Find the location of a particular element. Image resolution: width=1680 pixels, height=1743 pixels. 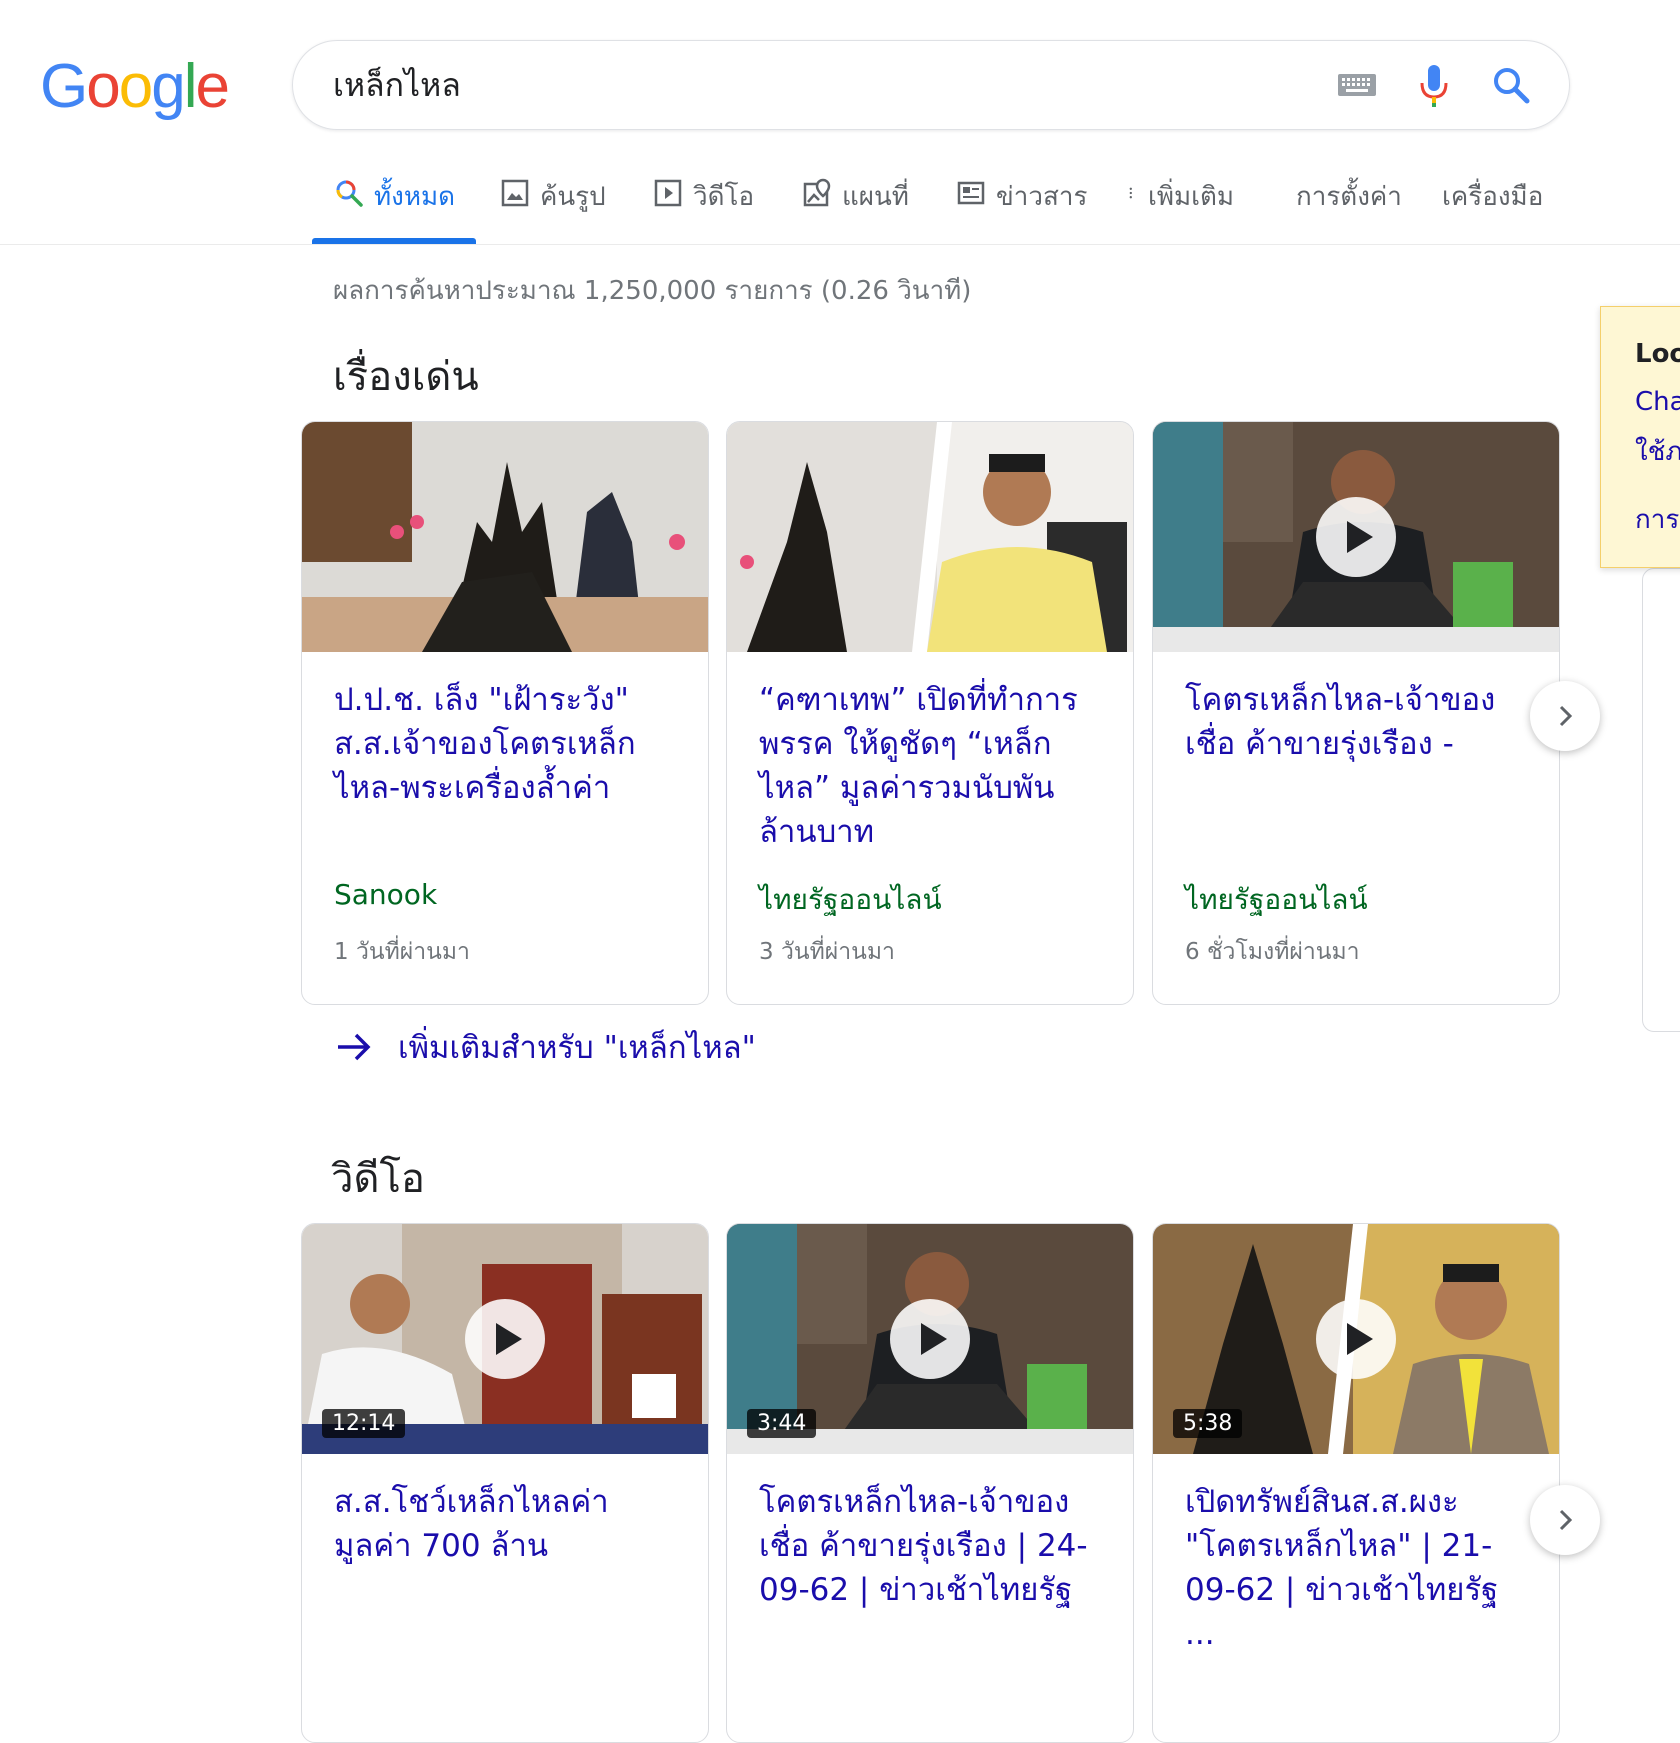

video-thumbnail: 12:14 is located at coordinates (505, 1339).